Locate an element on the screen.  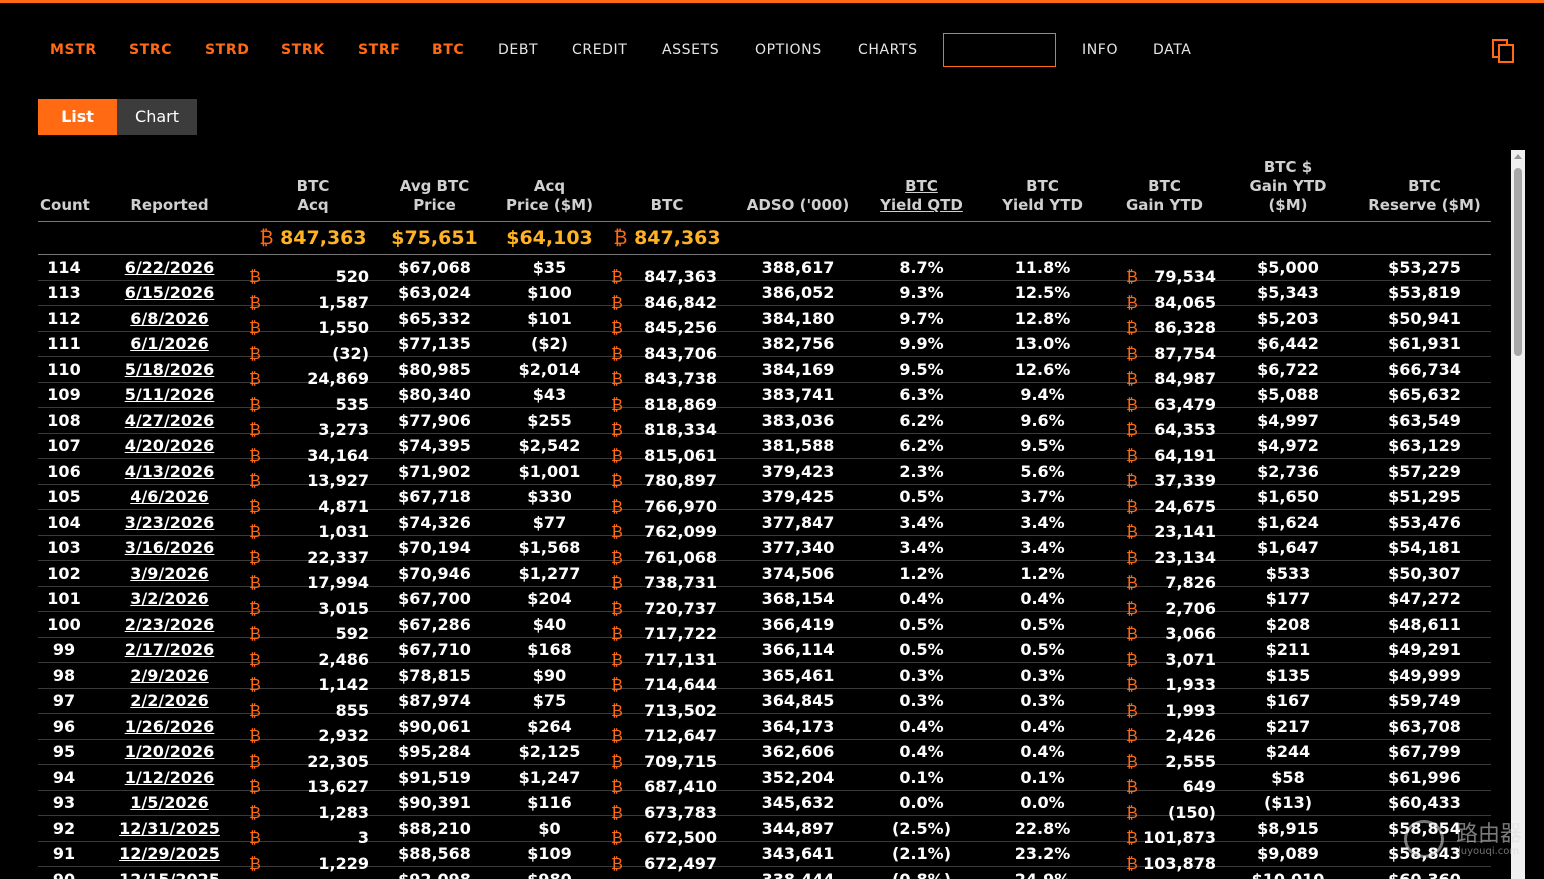
list-view-button: List is located at coordinates (77, 117).